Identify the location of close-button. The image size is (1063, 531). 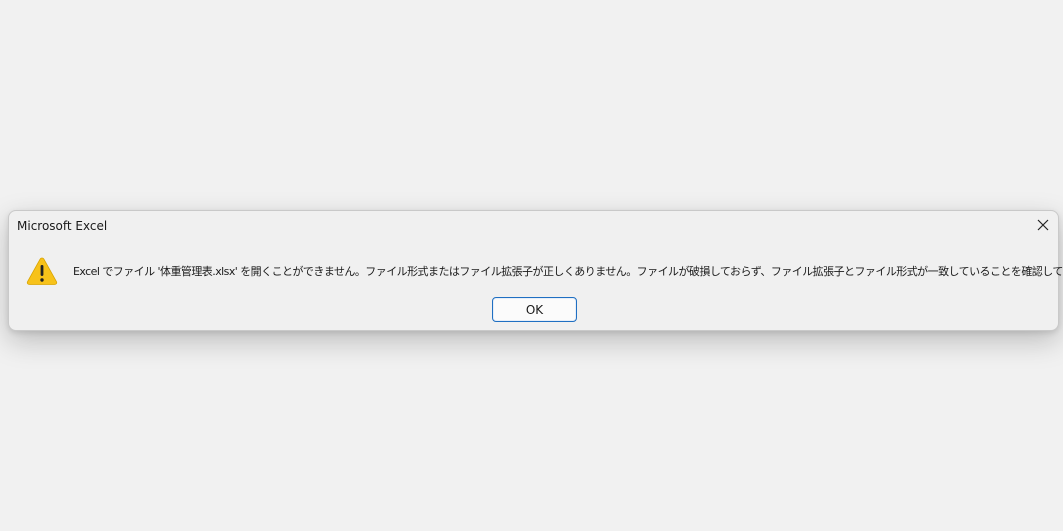
(1043, 225).